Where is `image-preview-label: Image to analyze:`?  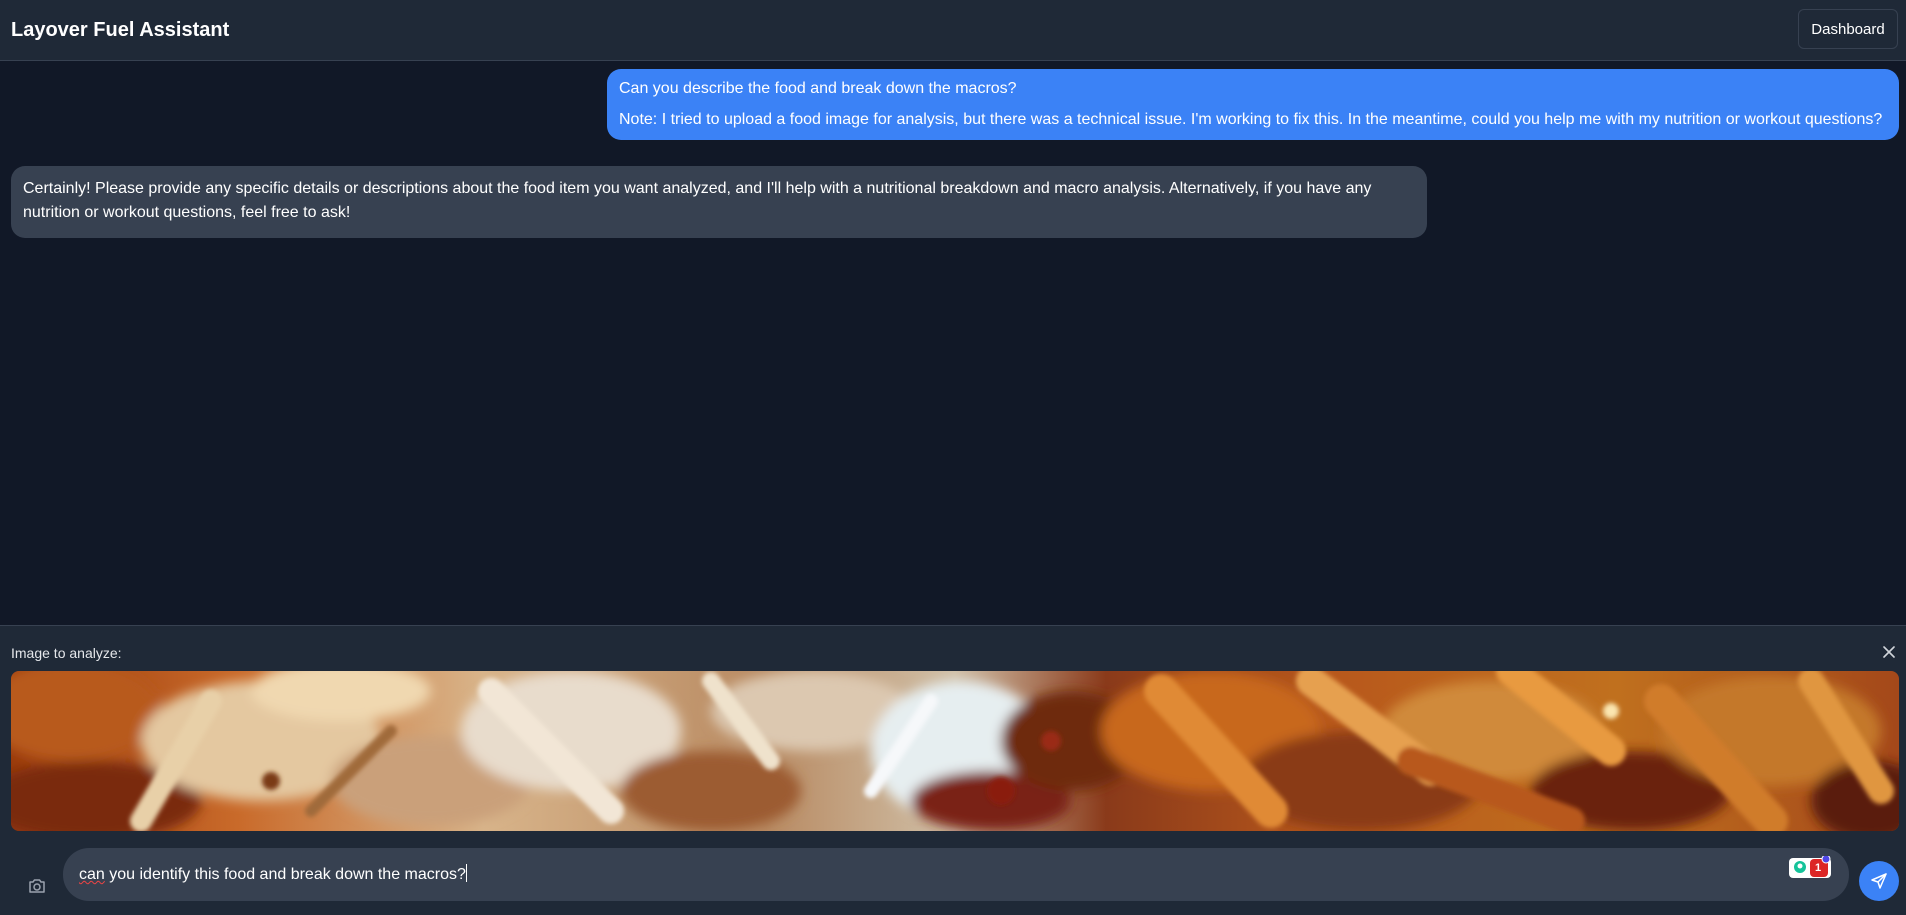
image-preview-label: Image to analyze: is located at coordinates (66, 653).